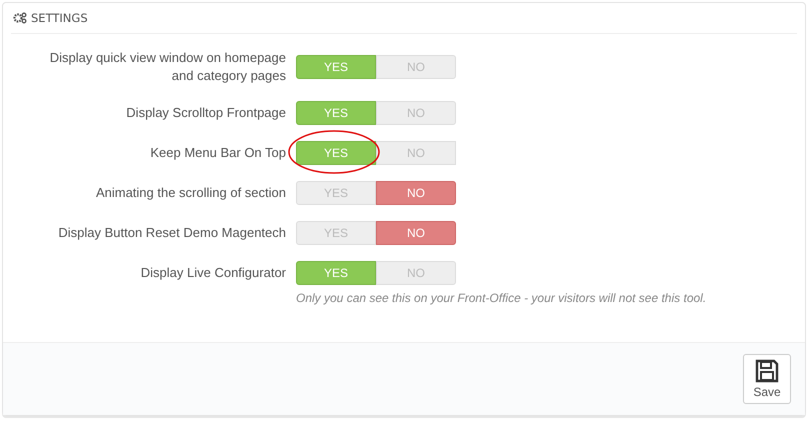 Image resolution: width=809 pixels, height=422 pixels. I want to click on setting-label: Display Live Configurator, so click(213, 273).